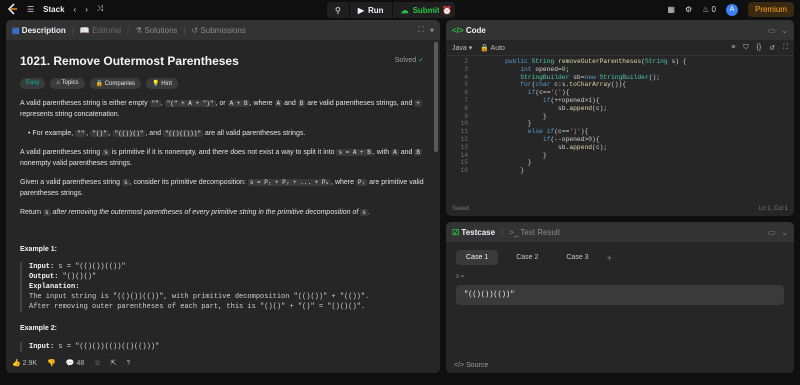  What do you see at coordinates (784, 30) in the screenshot?
I see `collapse-icon: ⌄` at bounding box center [784, 30].